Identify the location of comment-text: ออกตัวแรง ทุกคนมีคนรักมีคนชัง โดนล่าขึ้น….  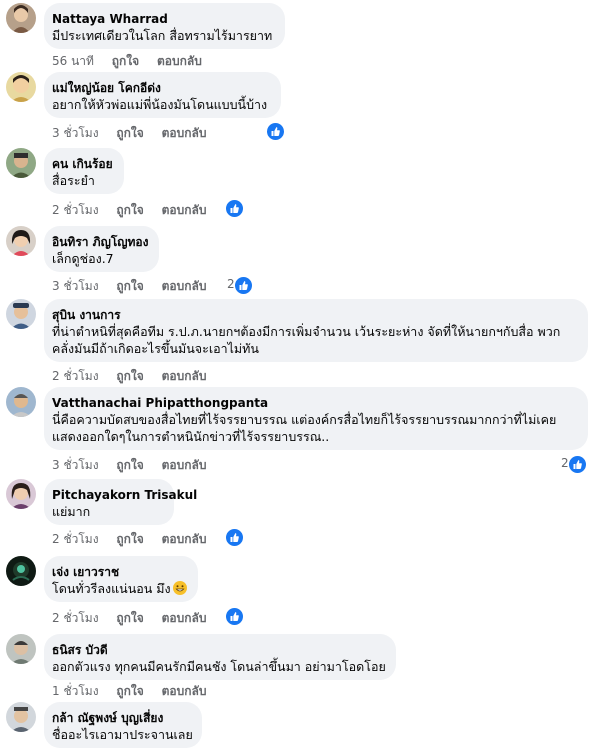
(219, 666).